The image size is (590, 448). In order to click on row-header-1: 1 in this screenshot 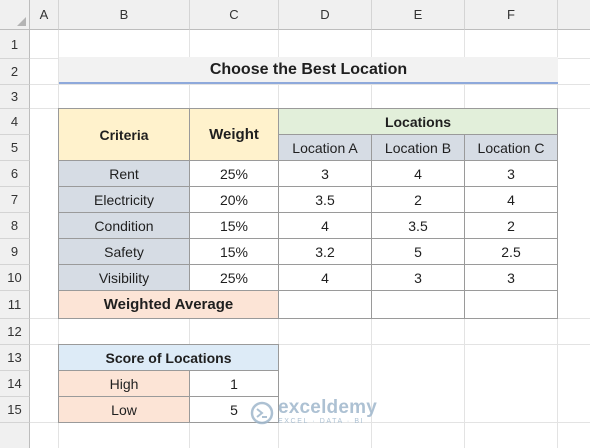, I will do `click(15, 44)`.